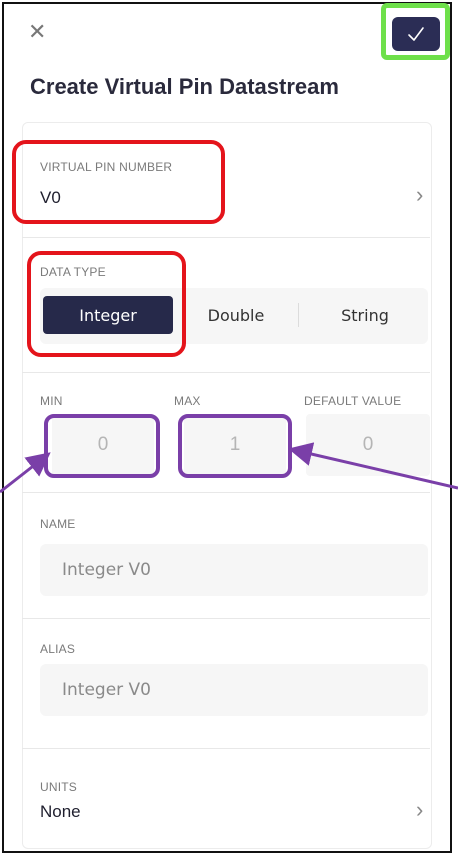 This screenshot has width=458, height=857. I want to click on default-value-input: 0, so click(368, 445).